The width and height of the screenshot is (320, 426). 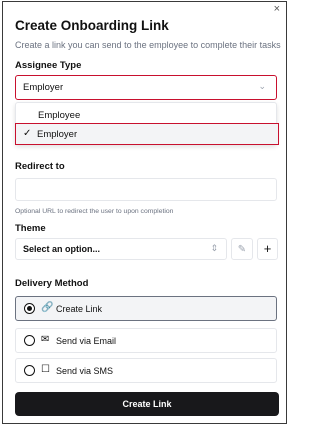 I want to click on option-label: Employer, so click(x=57, y=134).